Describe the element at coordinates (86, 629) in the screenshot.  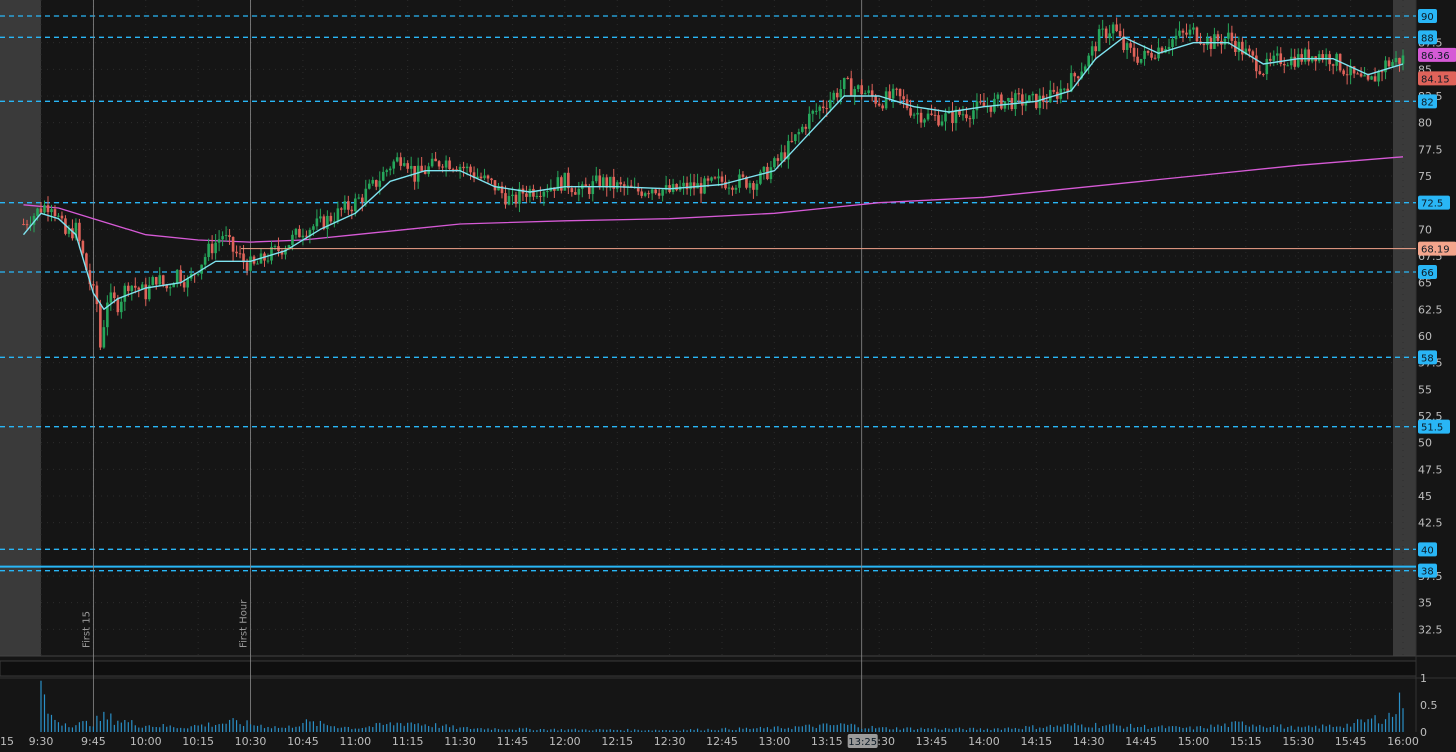
I see `vertical-marker-label-1: First 15` at that location.